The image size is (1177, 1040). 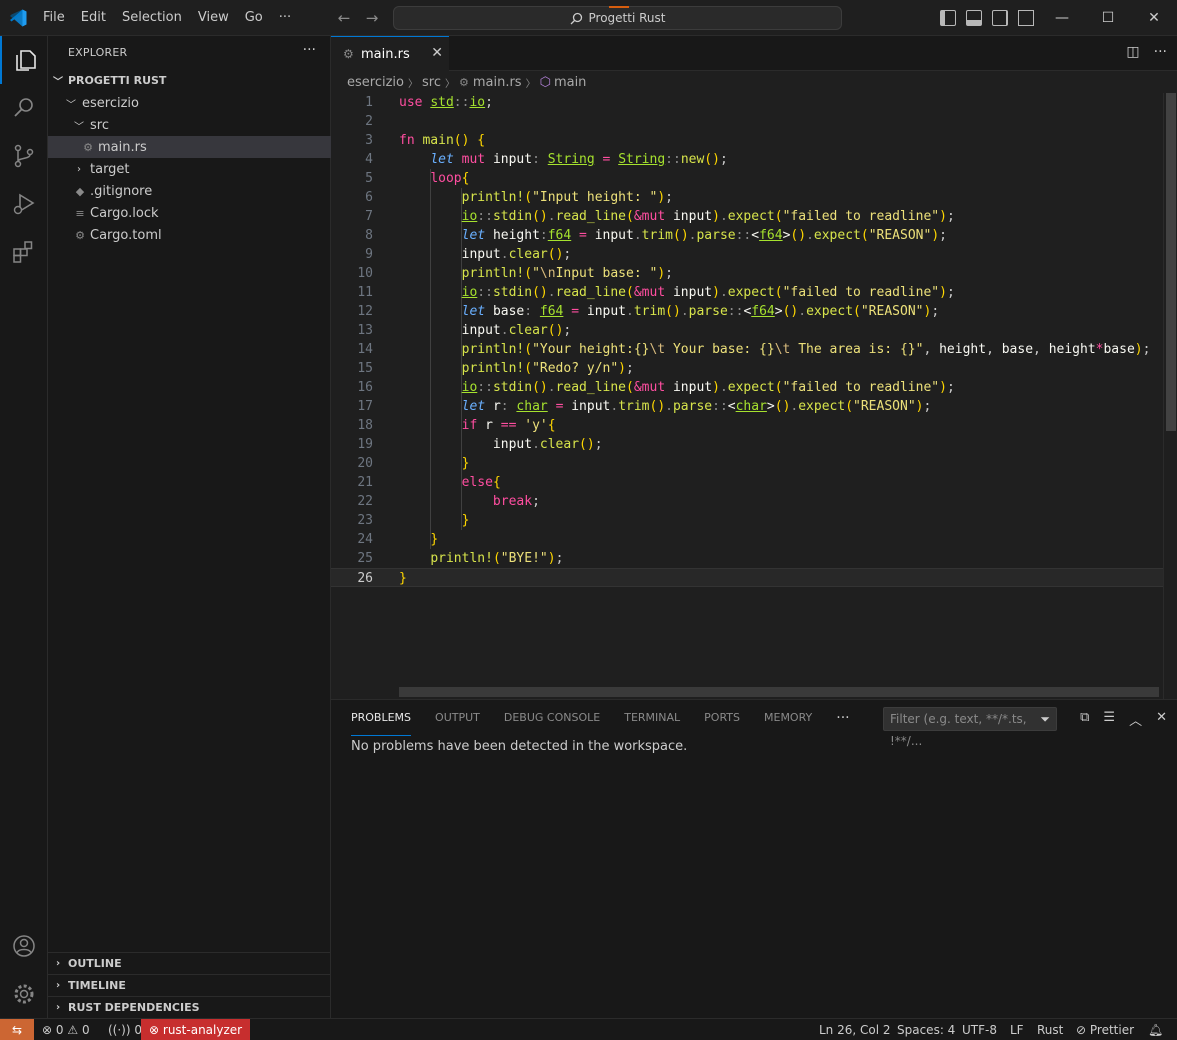 I want to click on sidebar-more-button: ···, so click(x=309, y=50).